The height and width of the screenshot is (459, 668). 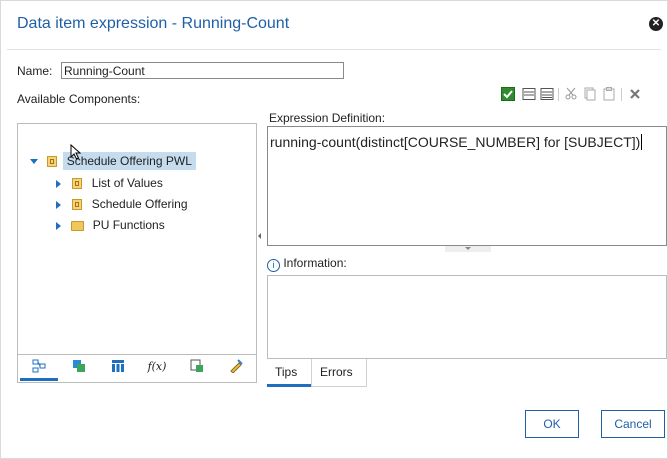 I want to click on info-icon: i, so click(x=273, y=265).